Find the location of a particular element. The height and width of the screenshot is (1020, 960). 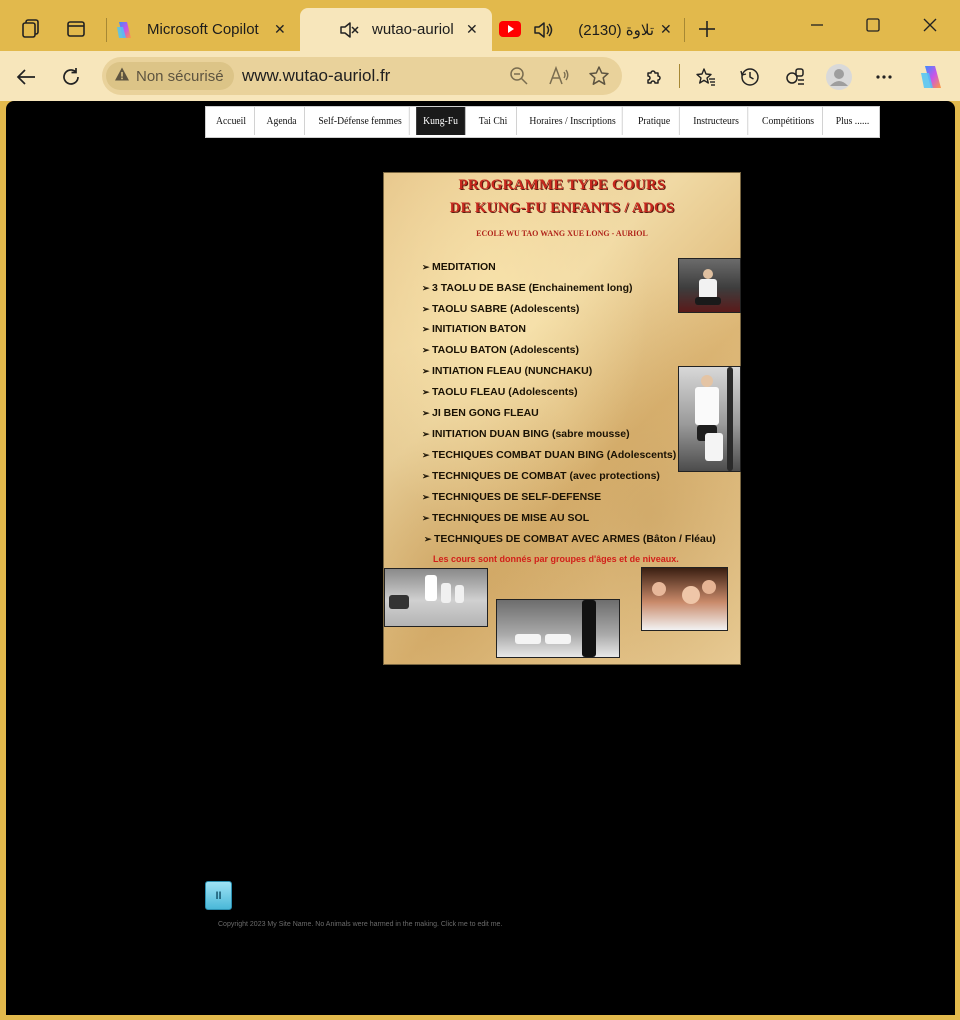

read-aloud-icon is located at coordinates (559, 76).